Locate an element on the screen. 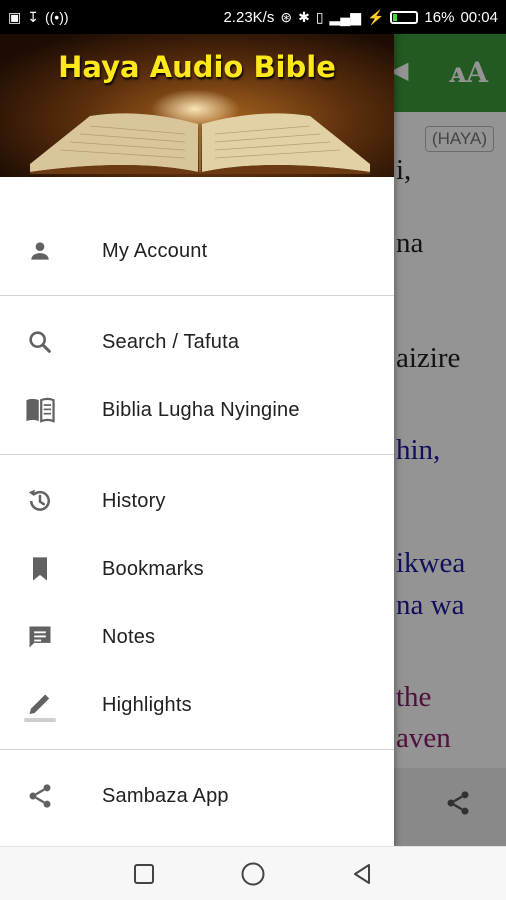 Image resolution: width=506 pixels, height=900 pixels. menu-item-label: Biblia Lugha Nyingine is located at coordinates (201, 409).